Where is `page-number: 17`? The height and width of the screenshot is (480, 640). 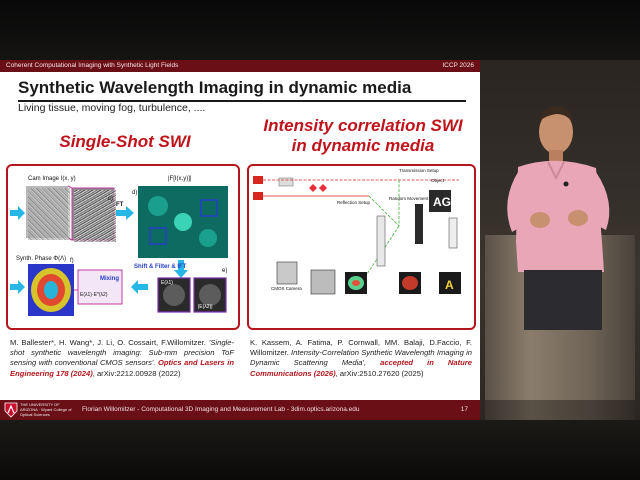 page-number: 17 is located at coordinates (464, 409).